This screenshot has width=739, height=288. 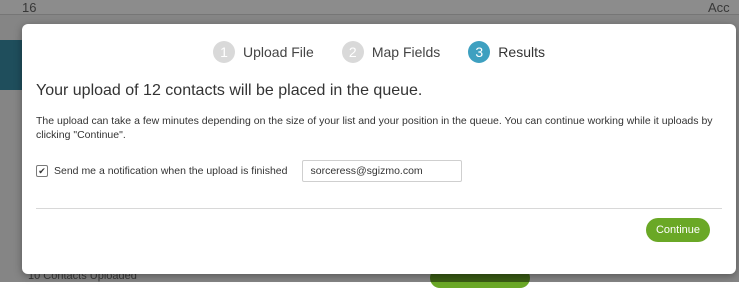 What do you see at coordinates (381, 171) in the screenshot?
I see `email-input` at bounding box center [381, 171].